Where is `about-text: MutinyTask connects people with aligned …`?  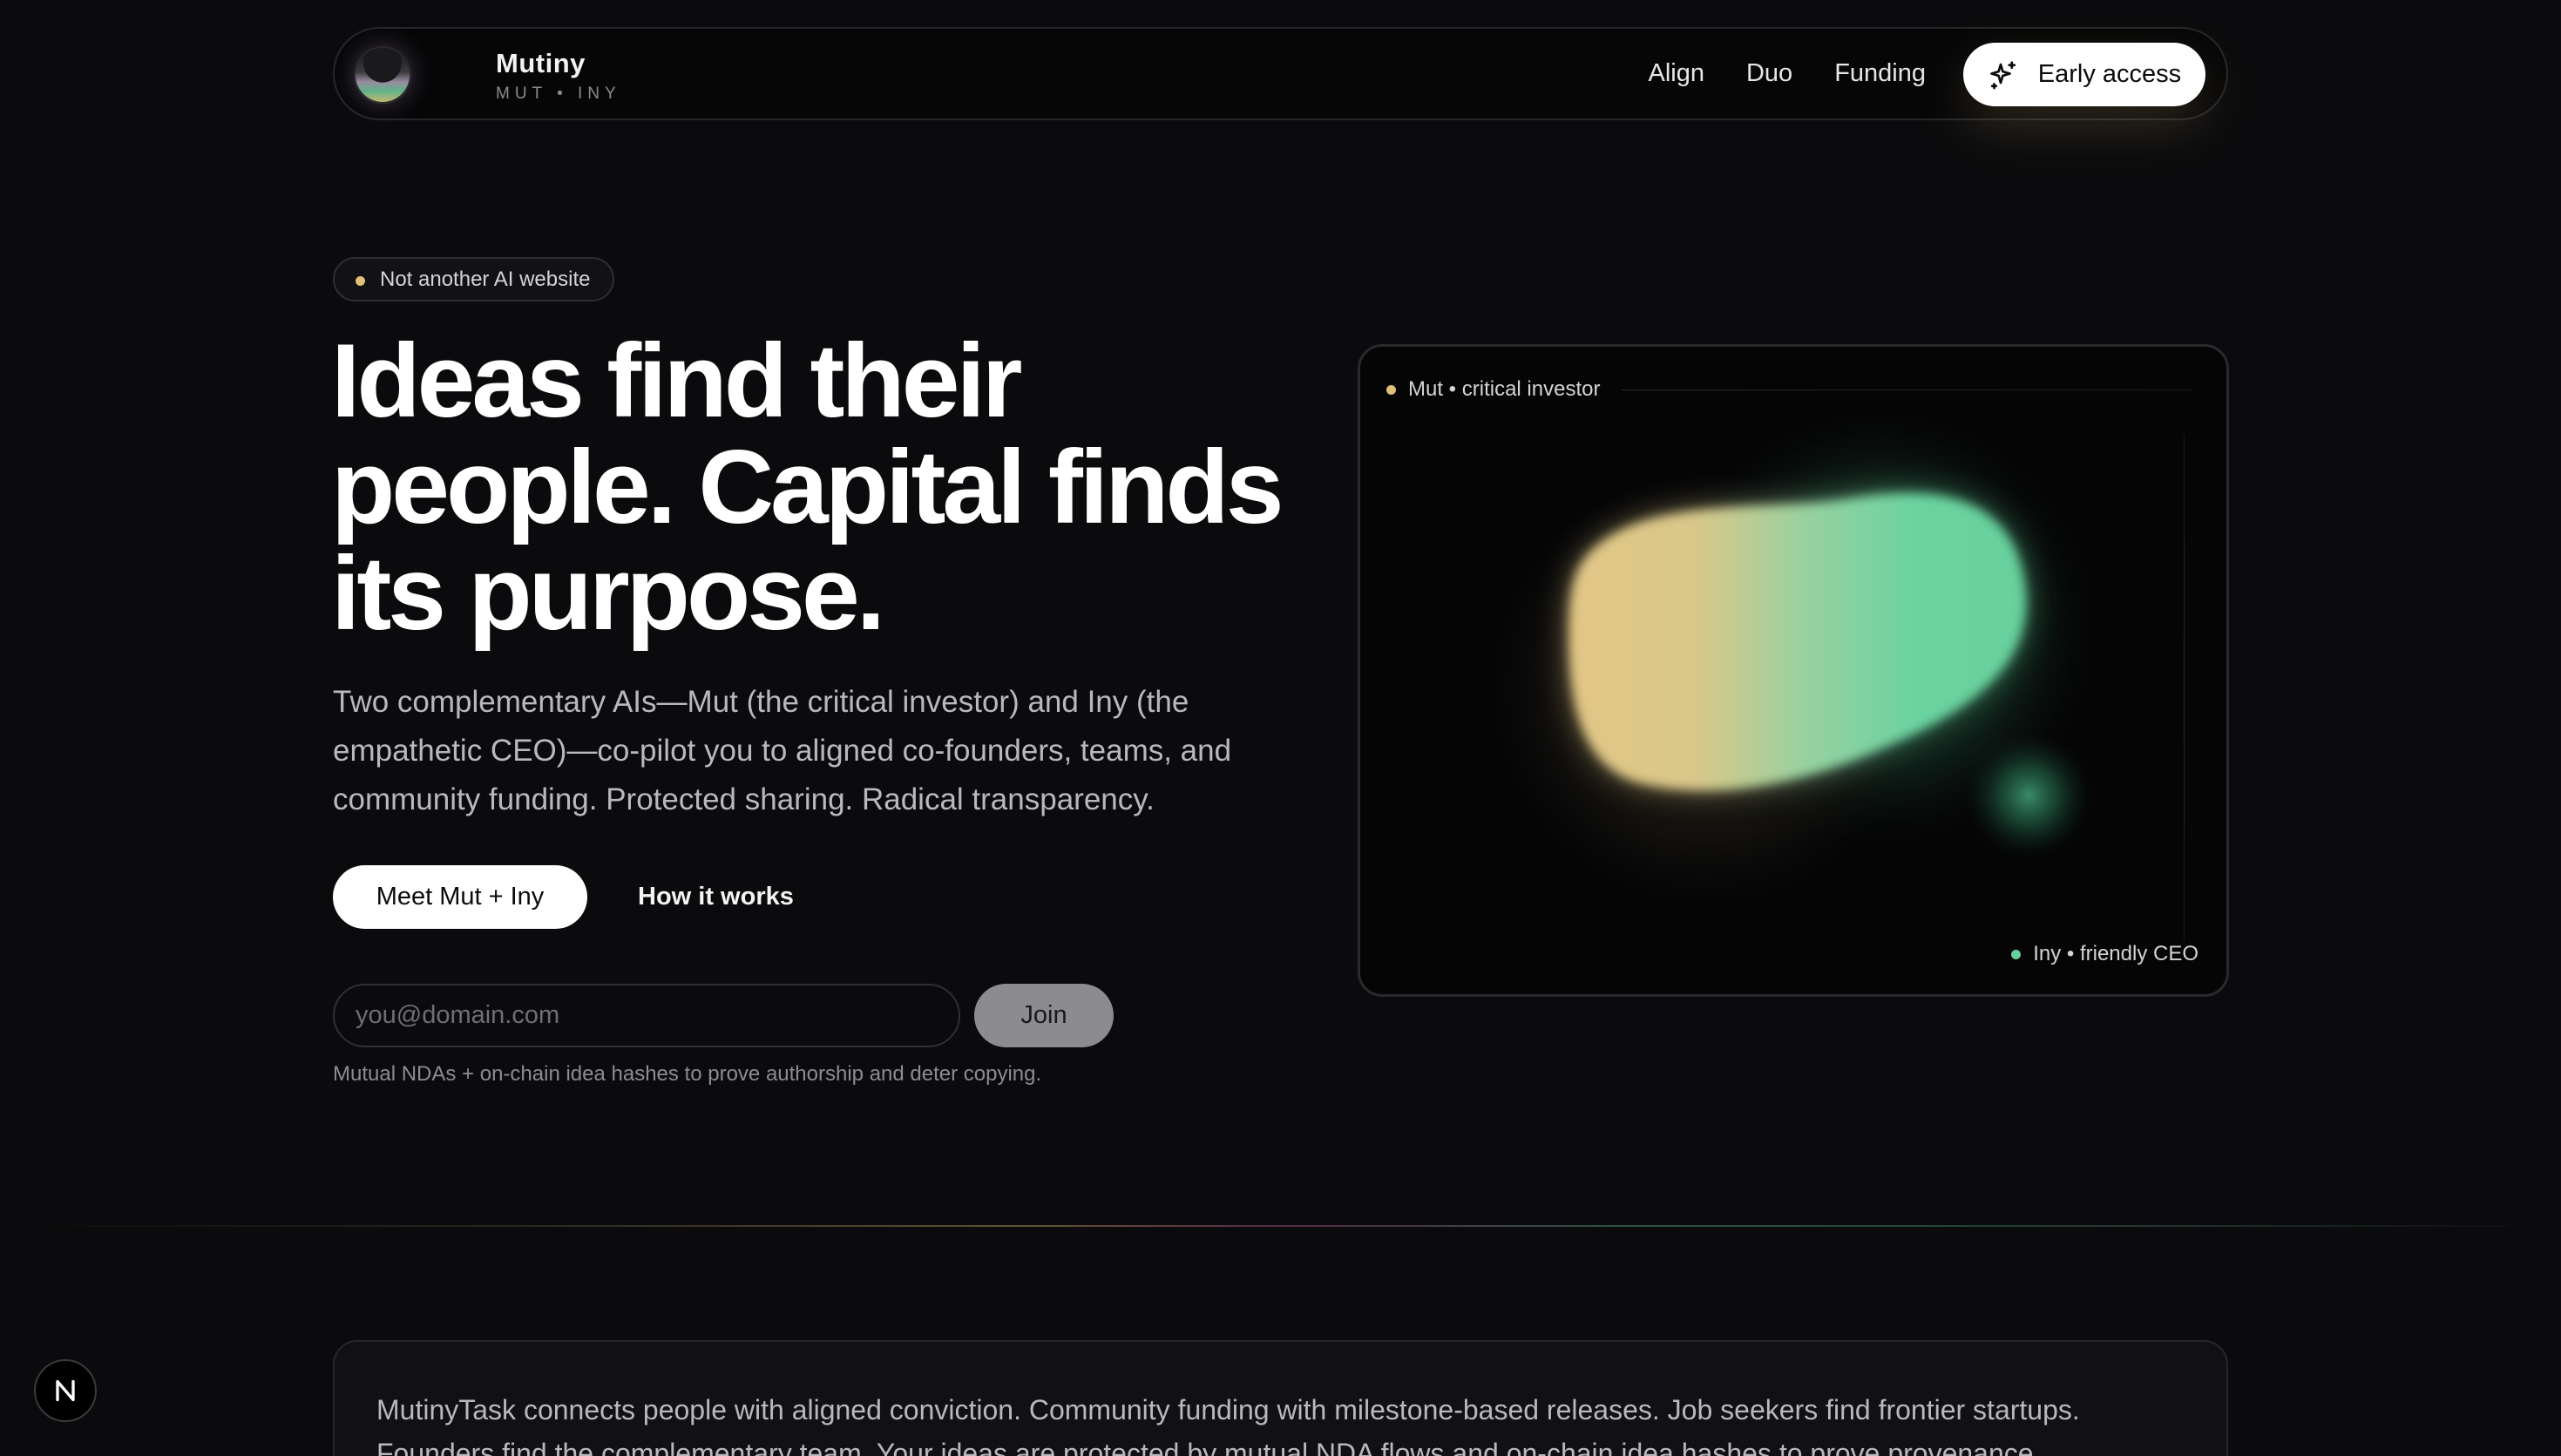
about-text: MutinyTask connects people with aligned … is located at coordinates (1228, 1425).